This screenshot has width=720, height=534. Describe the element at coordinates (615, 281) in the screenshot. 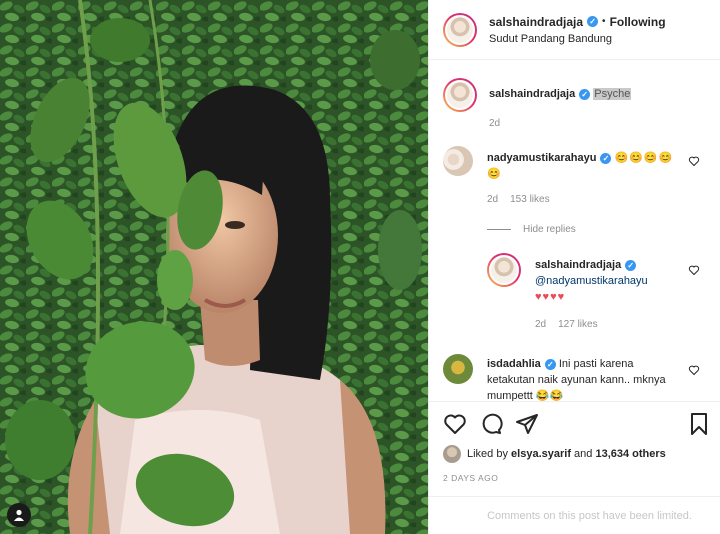

I see `reply-mention: @nadyamustikarahayu` at that location.